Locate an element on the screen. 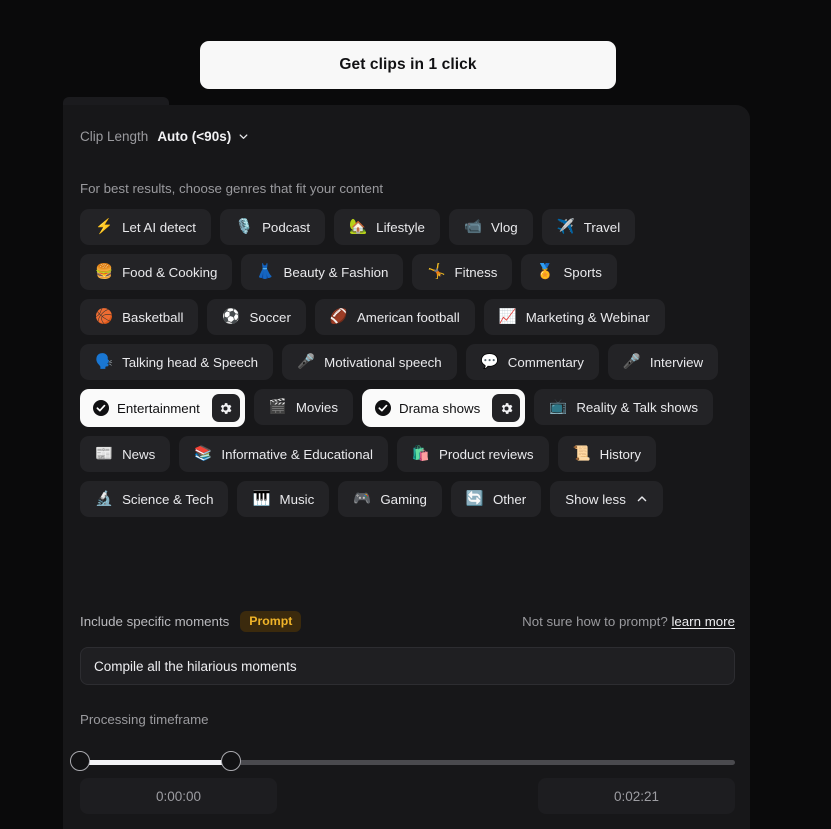 The image size is (831, 829). chip-emoji-icon: 📈 is located at coordinates (507, 316).